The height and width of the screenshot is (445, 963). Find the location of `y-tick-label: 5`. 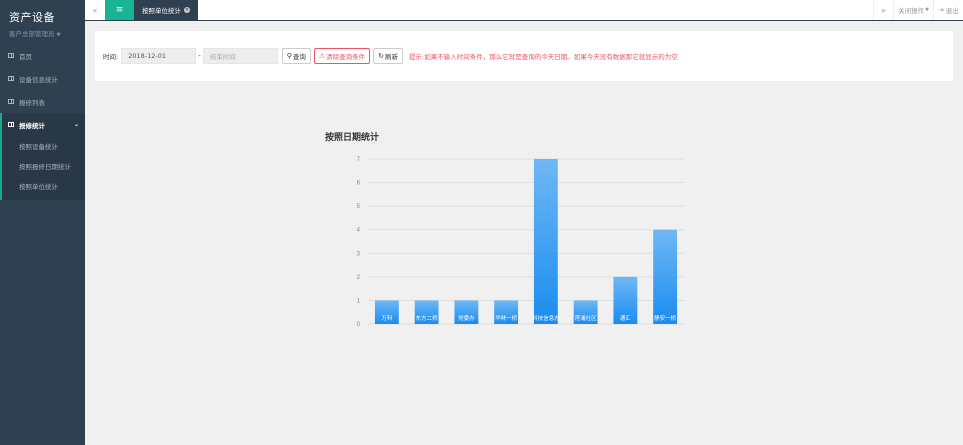

y-tick-label: 5 is located at coordinates (359, 207).